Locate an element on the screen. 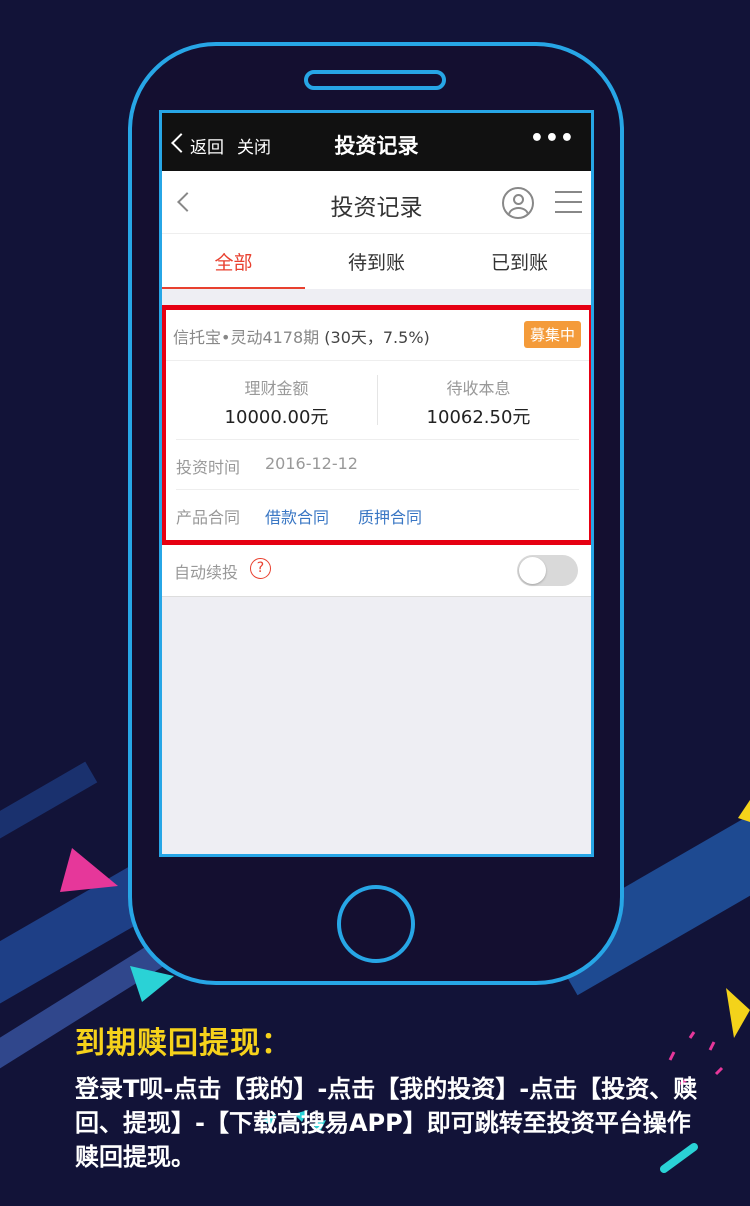 This screenshot has width=750, height=1206. invested-amount: 理财金额 10000.00元 is located at coordinates (276, 400).